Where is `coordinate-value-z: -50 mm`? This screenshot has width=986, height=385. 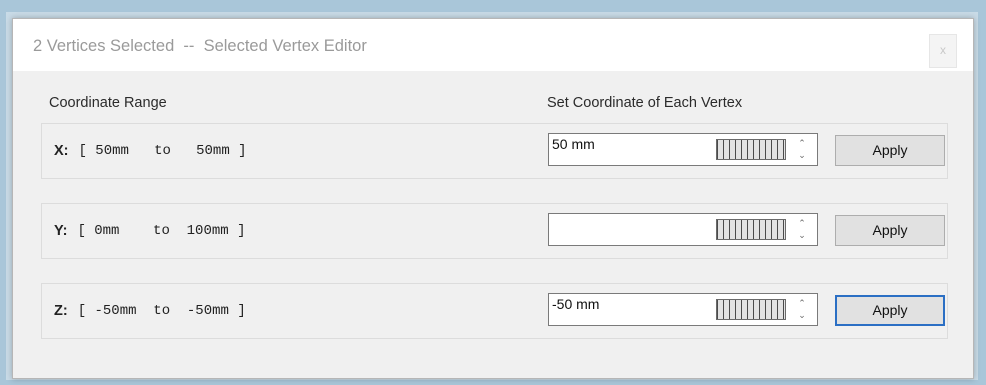 coordinate-value-z: -50 mm is located at coordinates (575, 304).